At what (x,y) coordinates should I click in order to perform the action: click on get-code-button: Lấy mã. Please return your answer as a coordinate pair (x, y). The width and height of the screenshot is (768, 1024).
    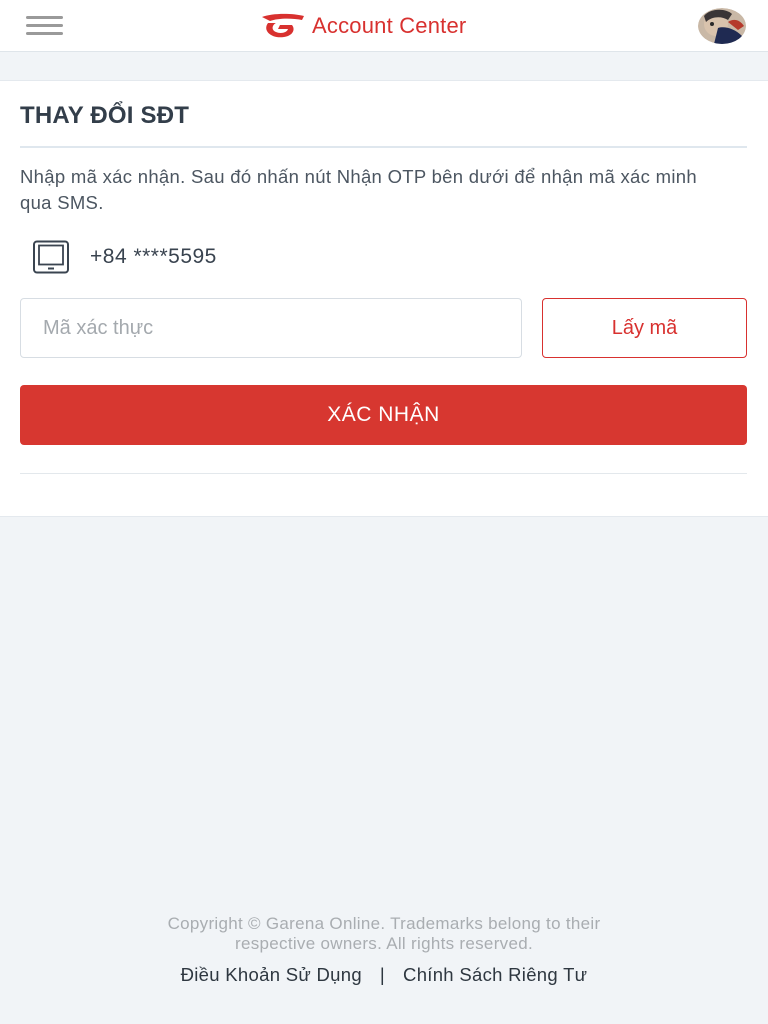
    Looking at the image, I should click on (644, 328).